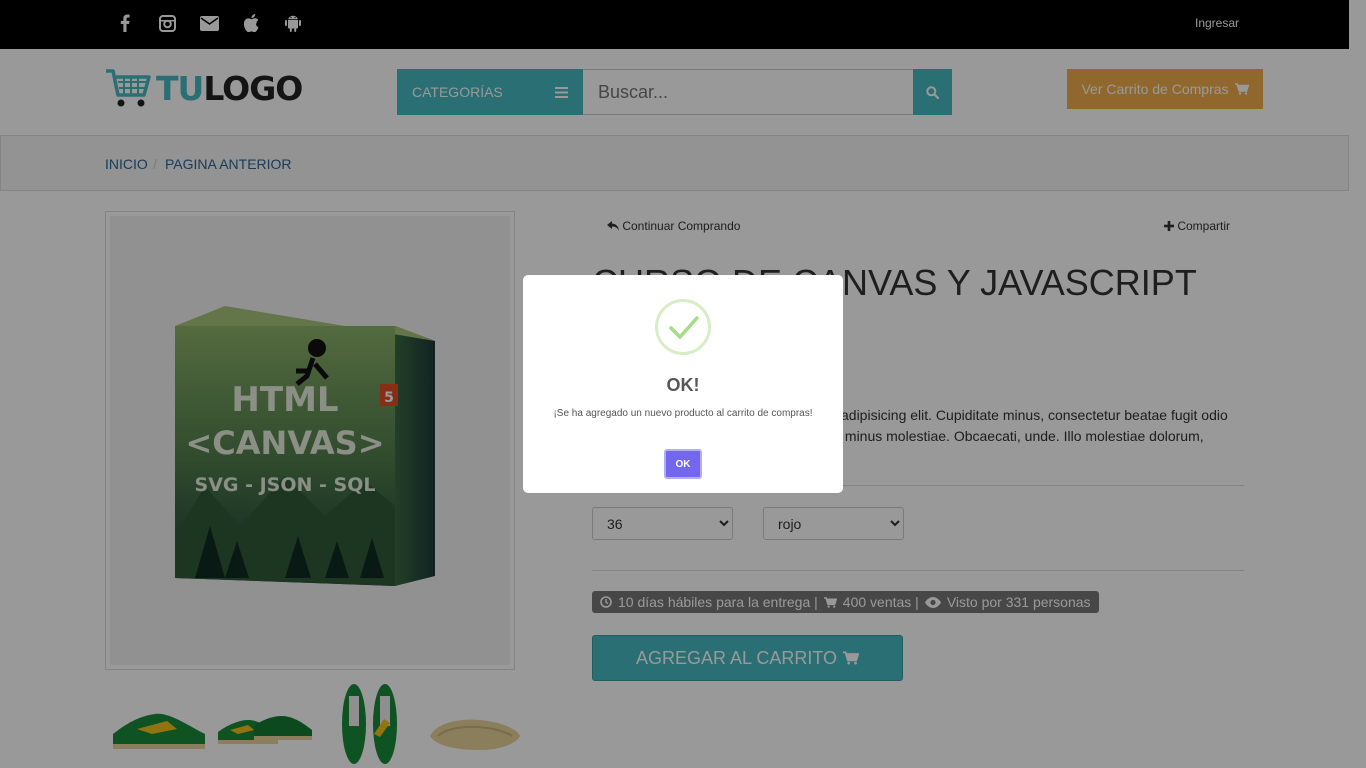 The height and width of the screenshot is (768, 1366). What do you see at coordinates (683, 464) in the screenshot?
I see `ok-button: OK` at bounding box center [683, 464].